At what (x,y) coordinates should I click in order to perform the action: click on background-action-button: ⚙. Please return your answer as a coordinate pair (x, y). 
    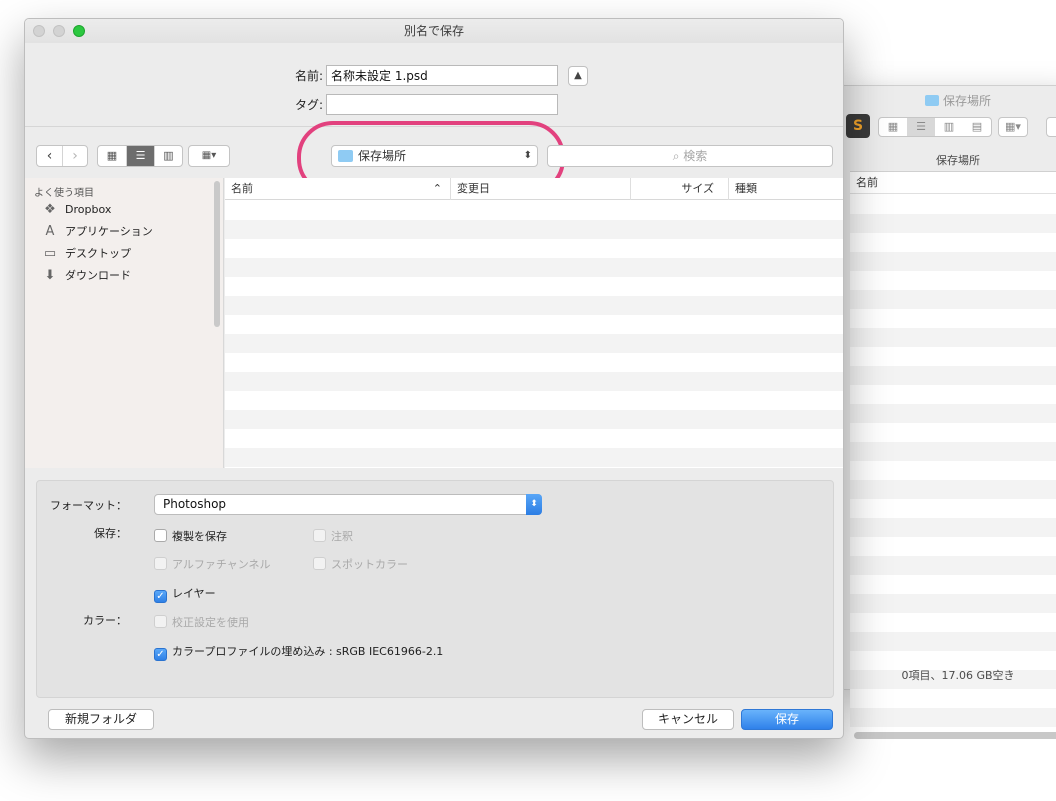
    Looking at the image, I should click on (1051, 127).